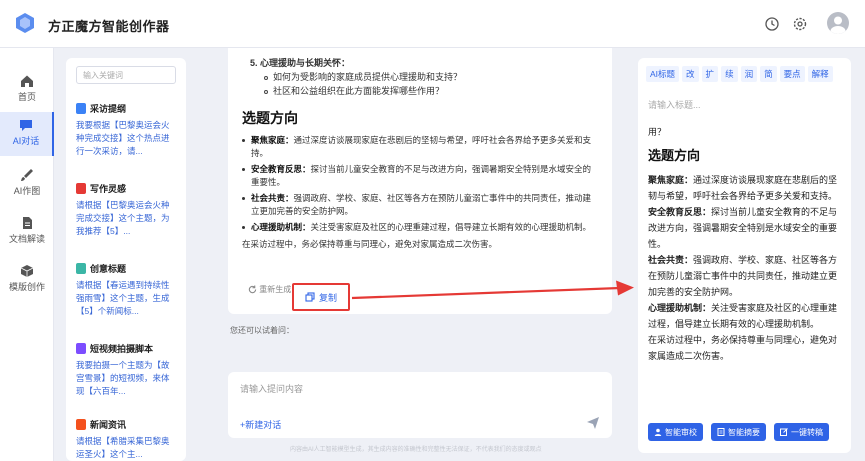 Image resolution: width=865 pixels, height=461 pixels. I want to click on editor-toolbar: AI标题 改 扩 续 润 简 要点 解释, so click(739, 74).